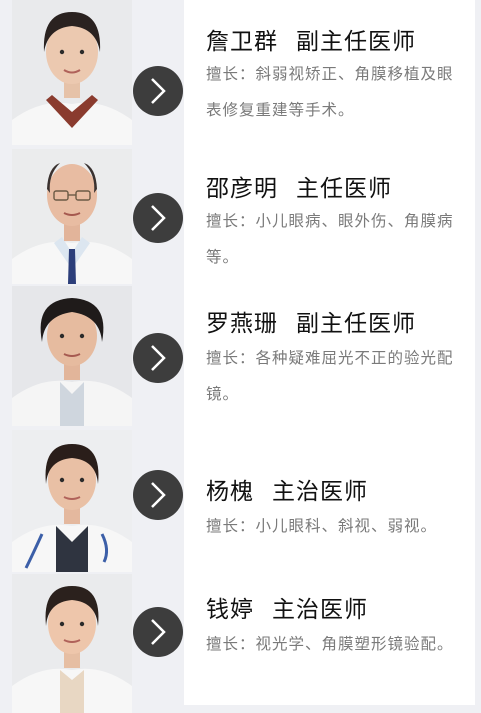  What do you see at coordinates (330, 239) in the screenshot?
I see `doctor-specialty: 擅长：小儿眼病、眼外伤、角膜病等。` at bounding box center [330, 239].